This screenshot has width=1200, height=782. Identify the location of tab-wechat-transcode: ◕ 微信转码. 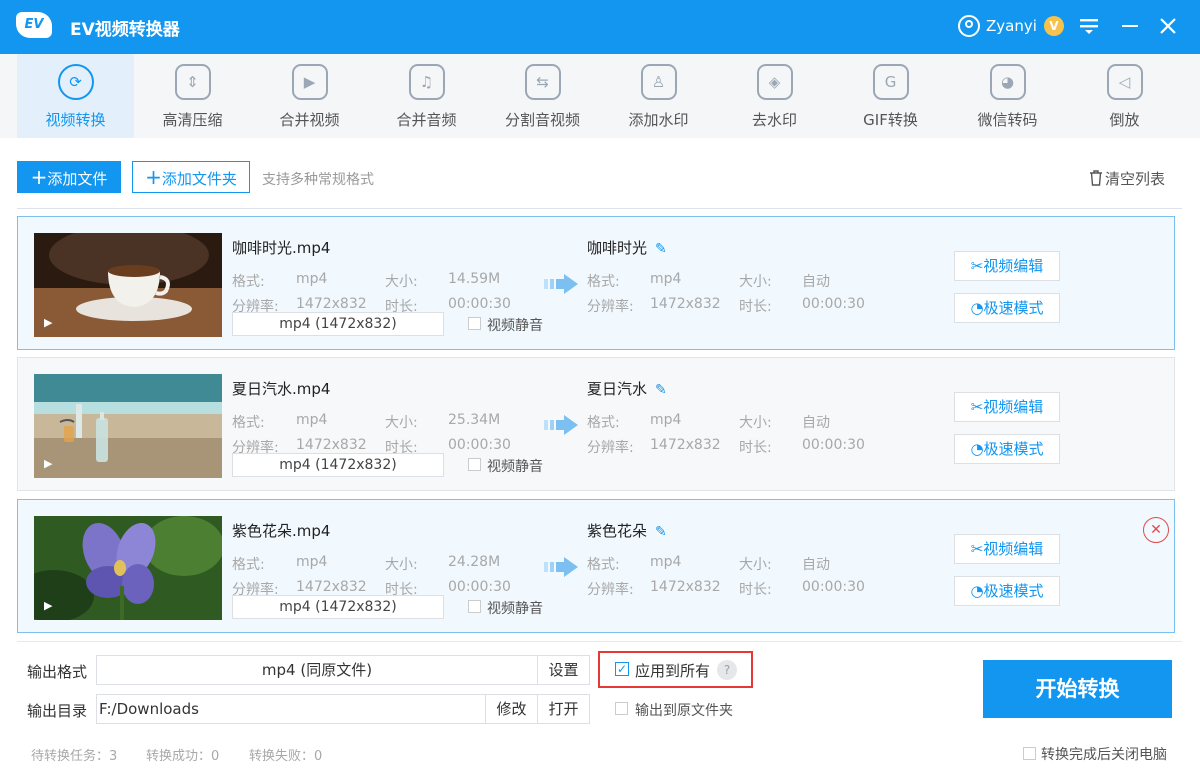
(1007, 96).